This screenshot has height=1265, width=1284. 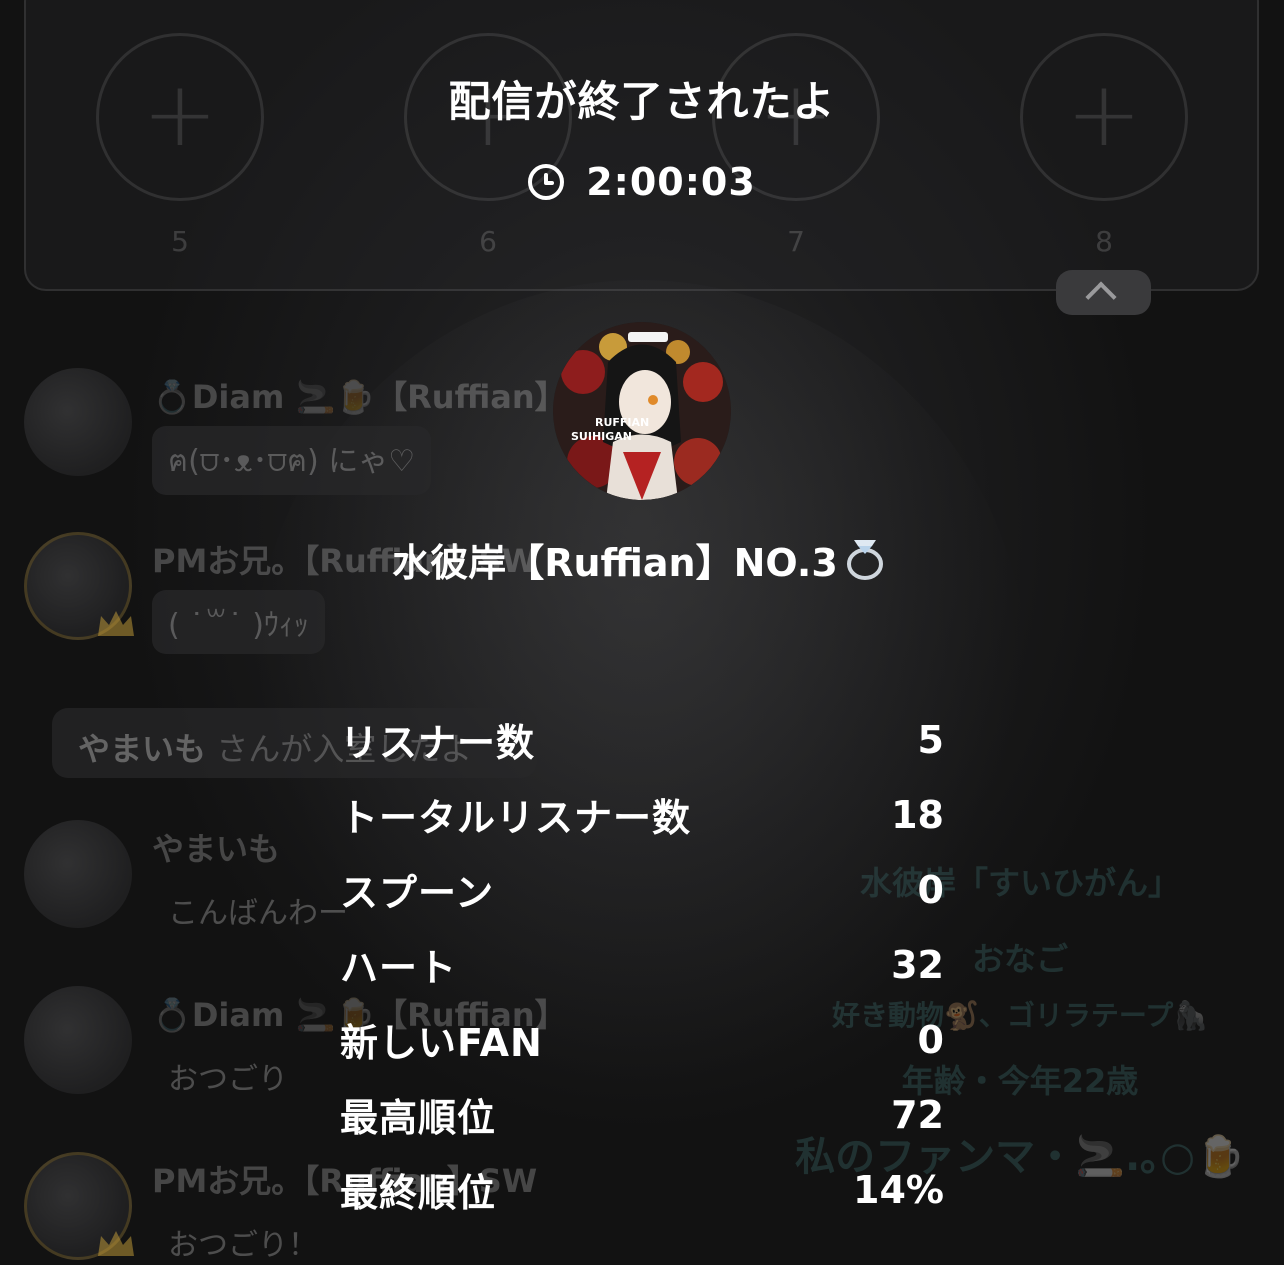 I want to click on streamer-avatar: RUFFIAN SUIHIGAN, so click(x=642, y=411).